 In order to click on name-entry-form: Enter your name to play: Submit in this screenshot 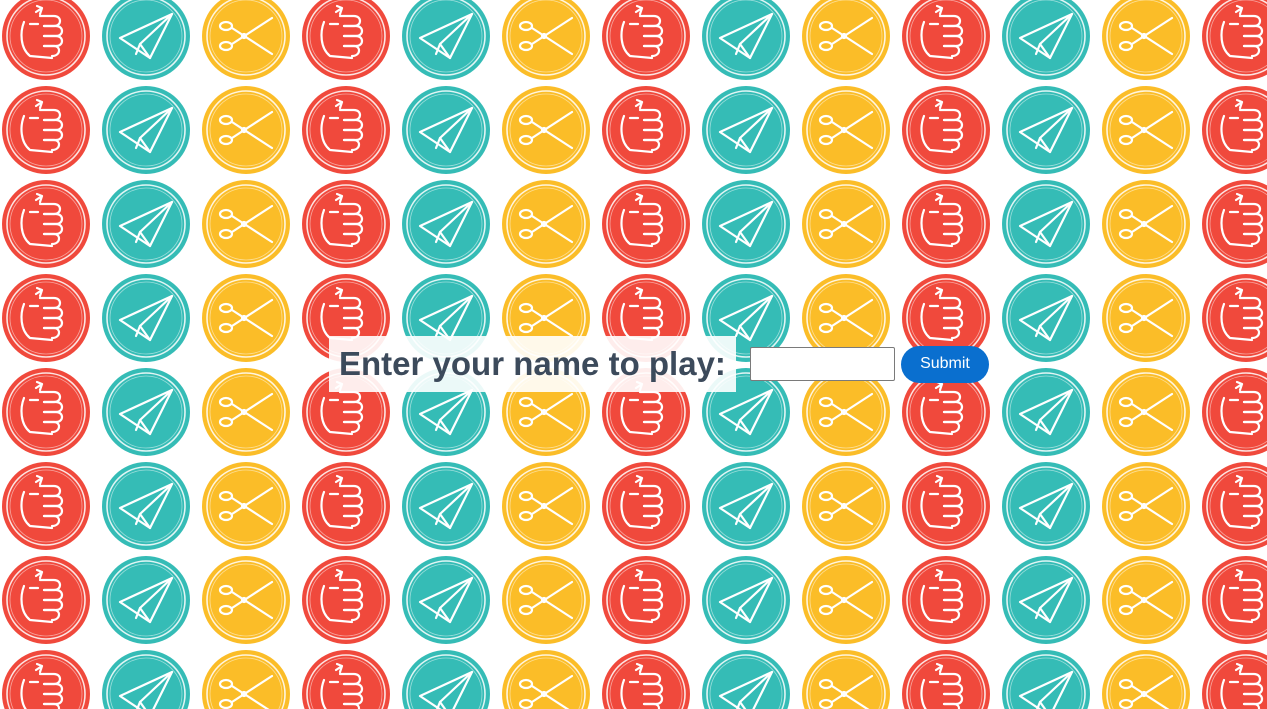, I will do `click(659, 364)`.